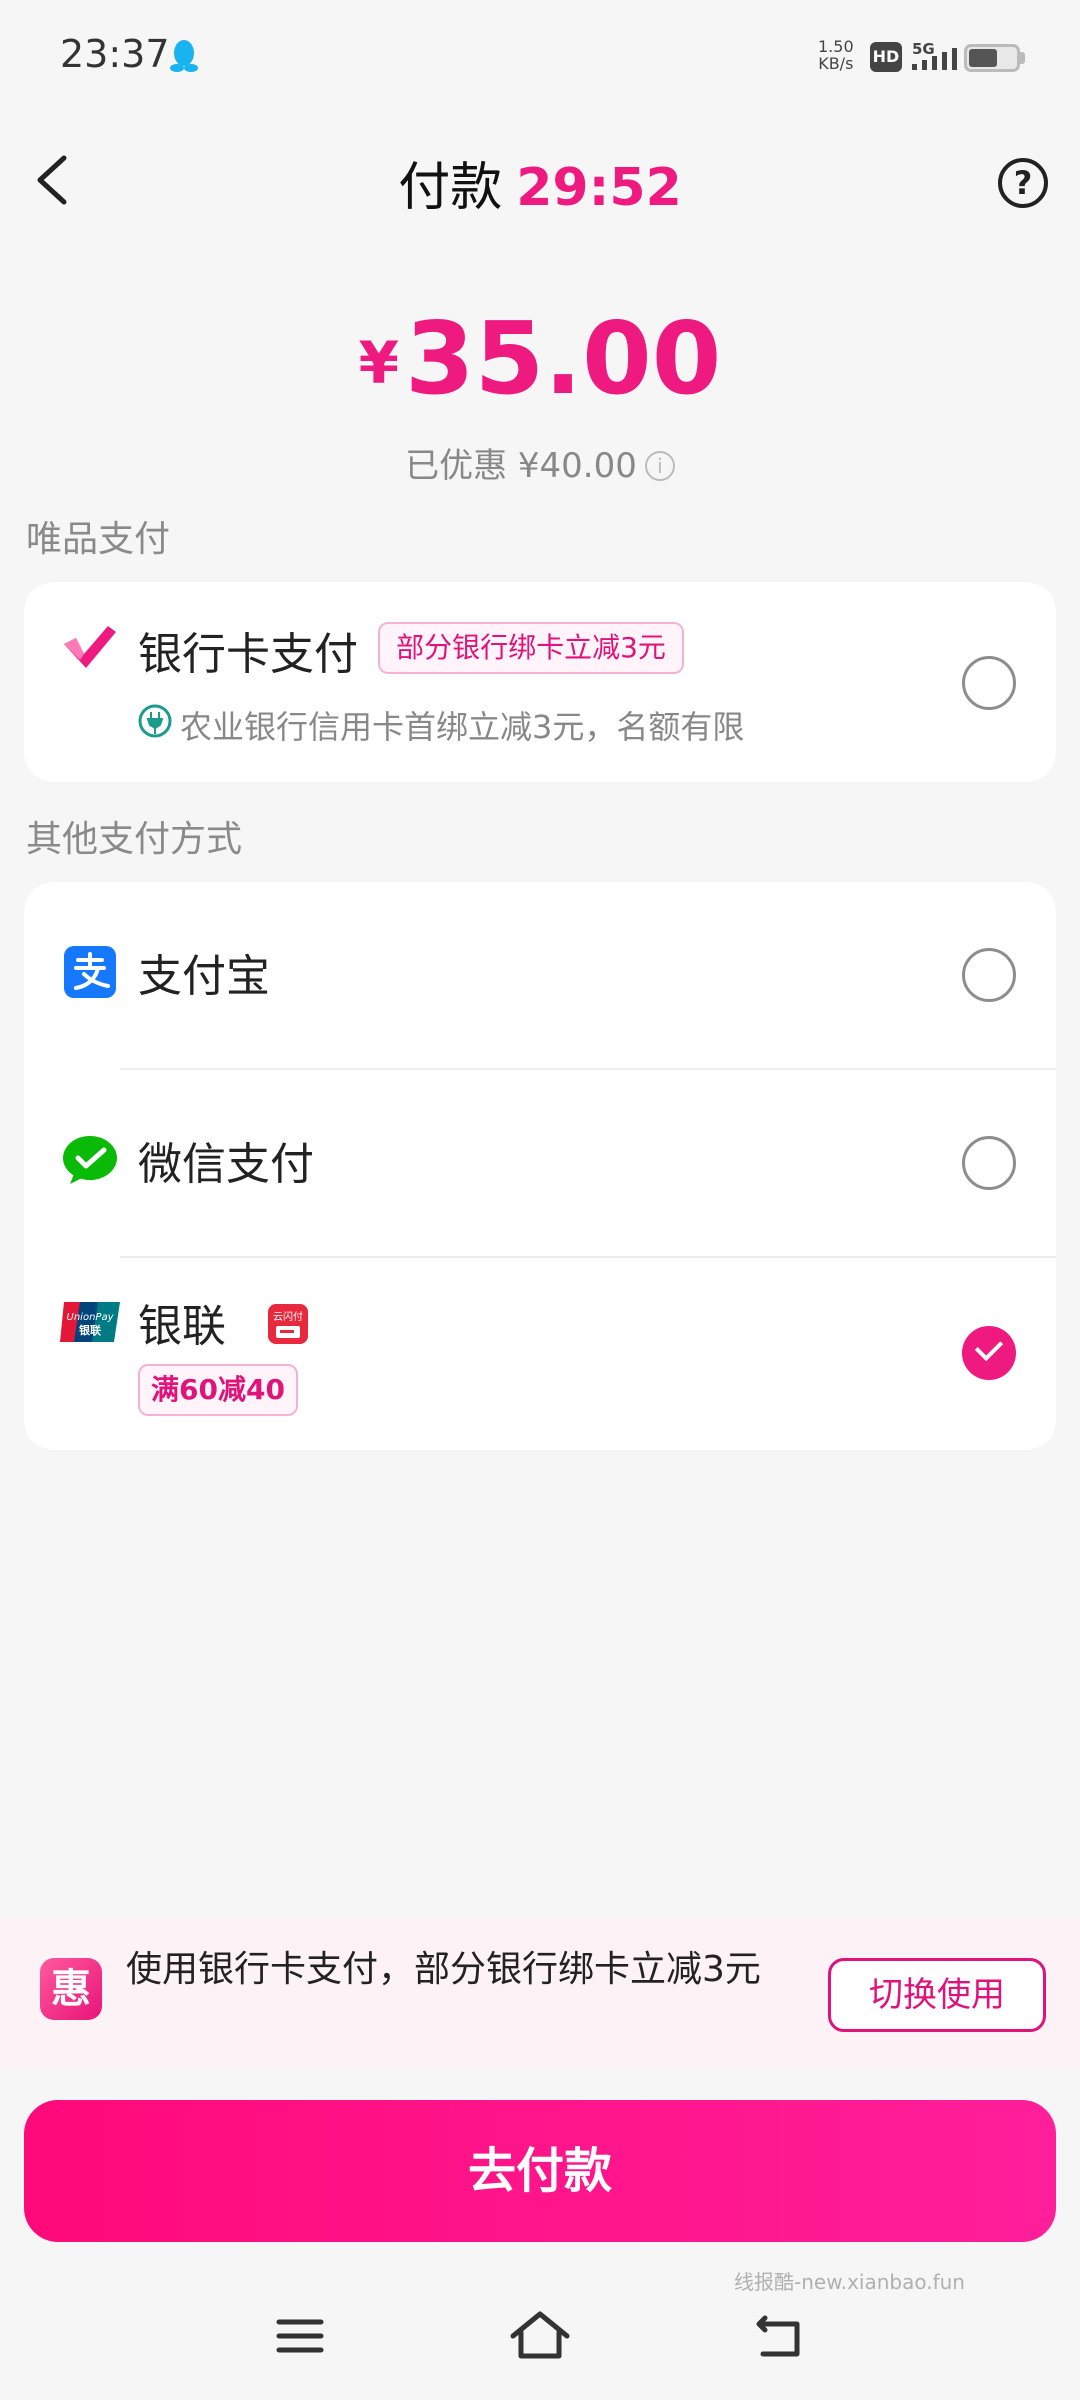  Describe the element at coordinates (780, 2336) in the screenshot. I see `back-nav-icon` at that location.